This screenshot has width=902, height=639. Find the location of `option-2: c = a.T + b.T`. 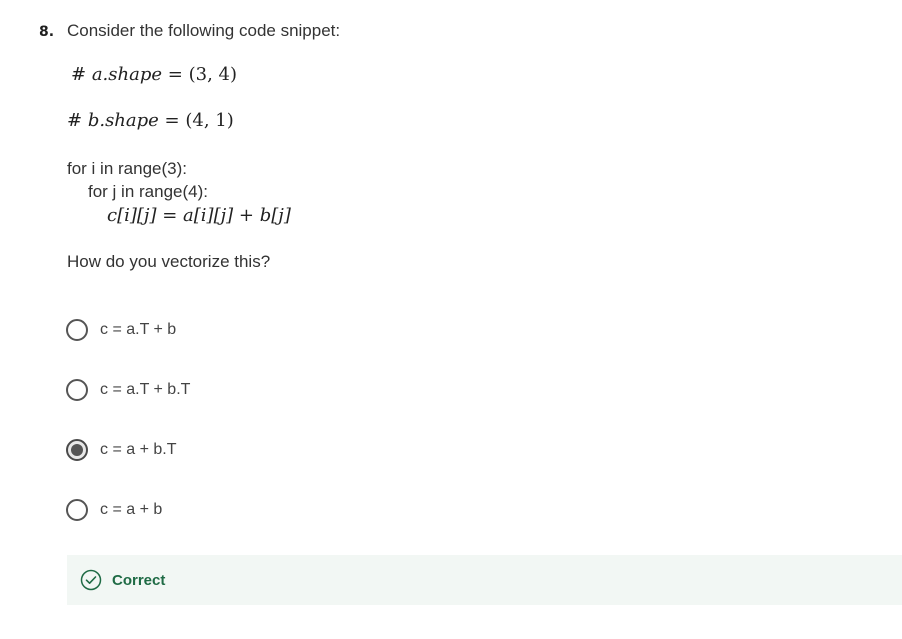

option-2: c = a.T + b.T is located at coordinates (128, 390).